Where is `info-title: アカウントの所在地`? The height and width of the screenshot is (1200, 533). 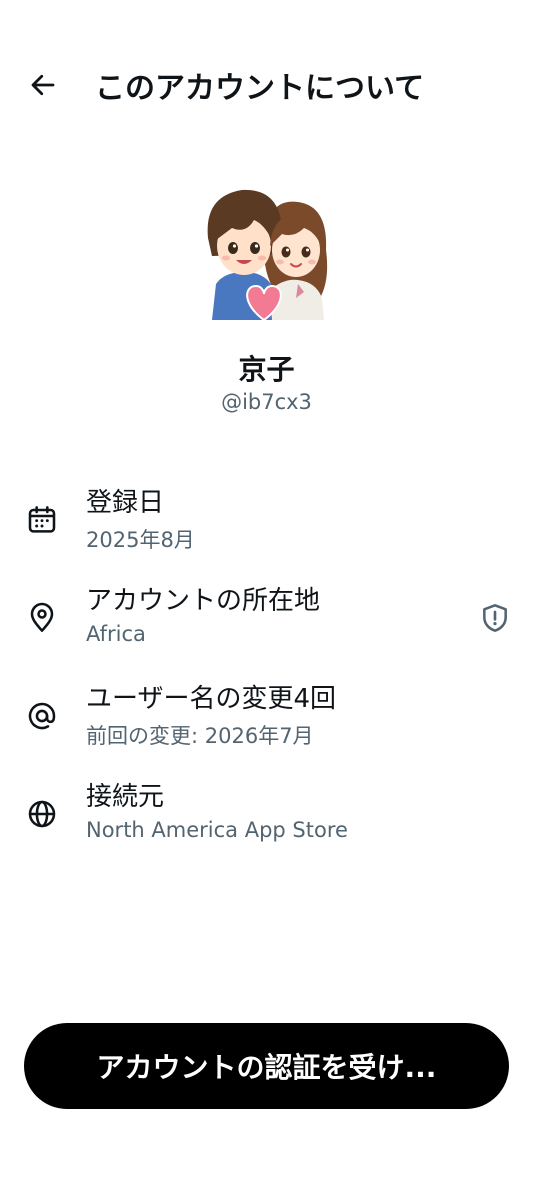
info-title: アカウントの所在地 is located at coordinates (203, 601).